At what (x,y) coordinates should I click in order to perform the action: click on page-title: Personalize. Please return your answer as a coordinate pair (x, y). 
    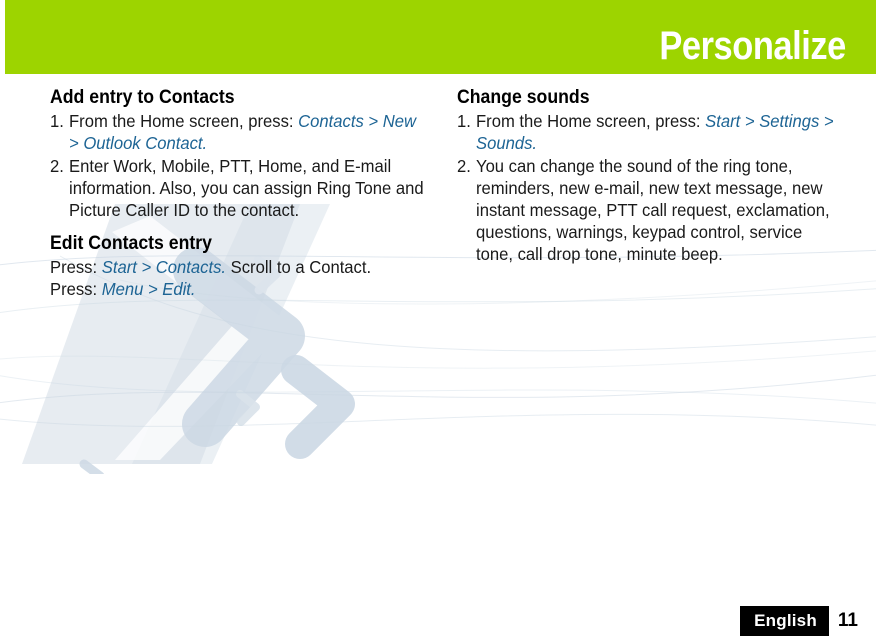
    Looking at the image, I should click on (753, 46).